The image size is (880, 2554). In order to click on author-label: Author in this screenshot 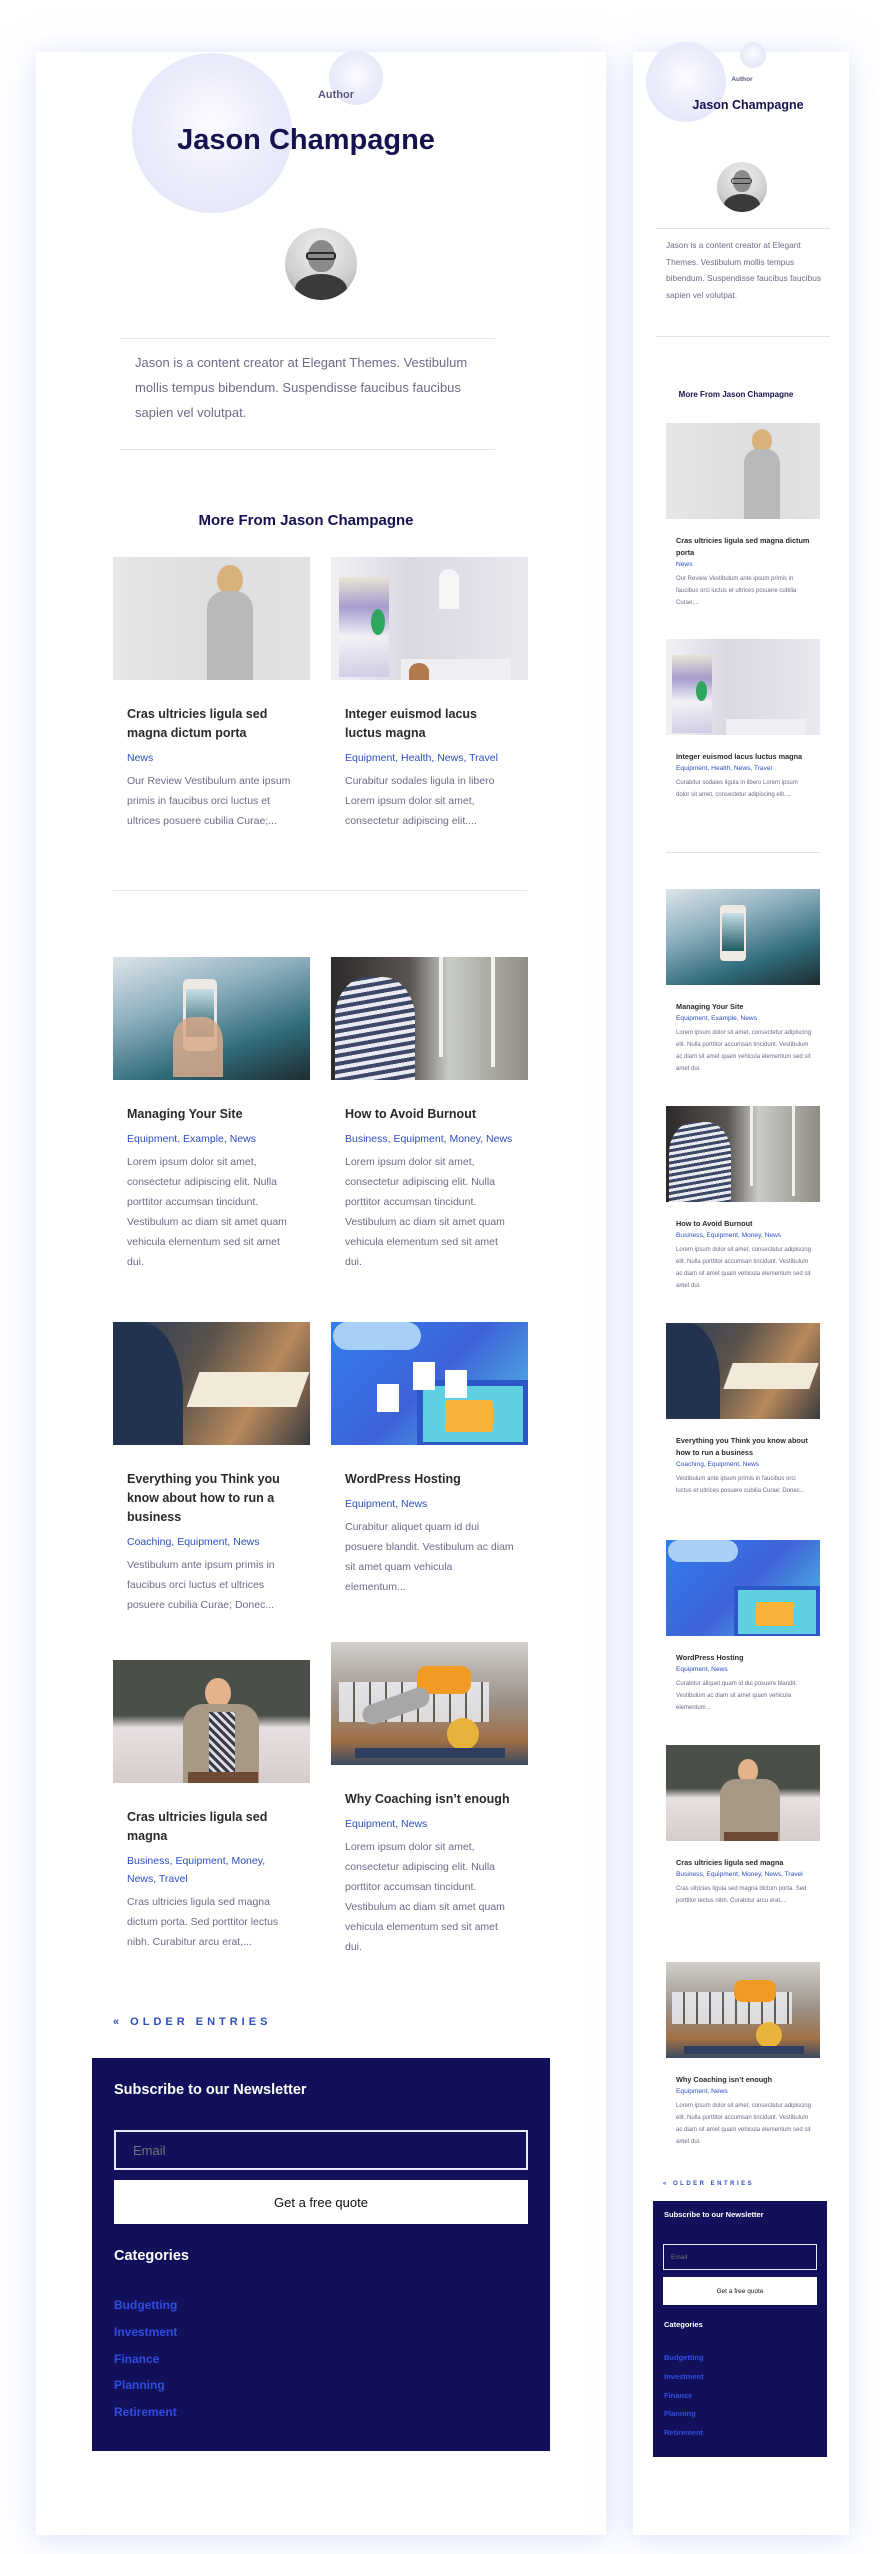, I will do `click(742, 79)`.